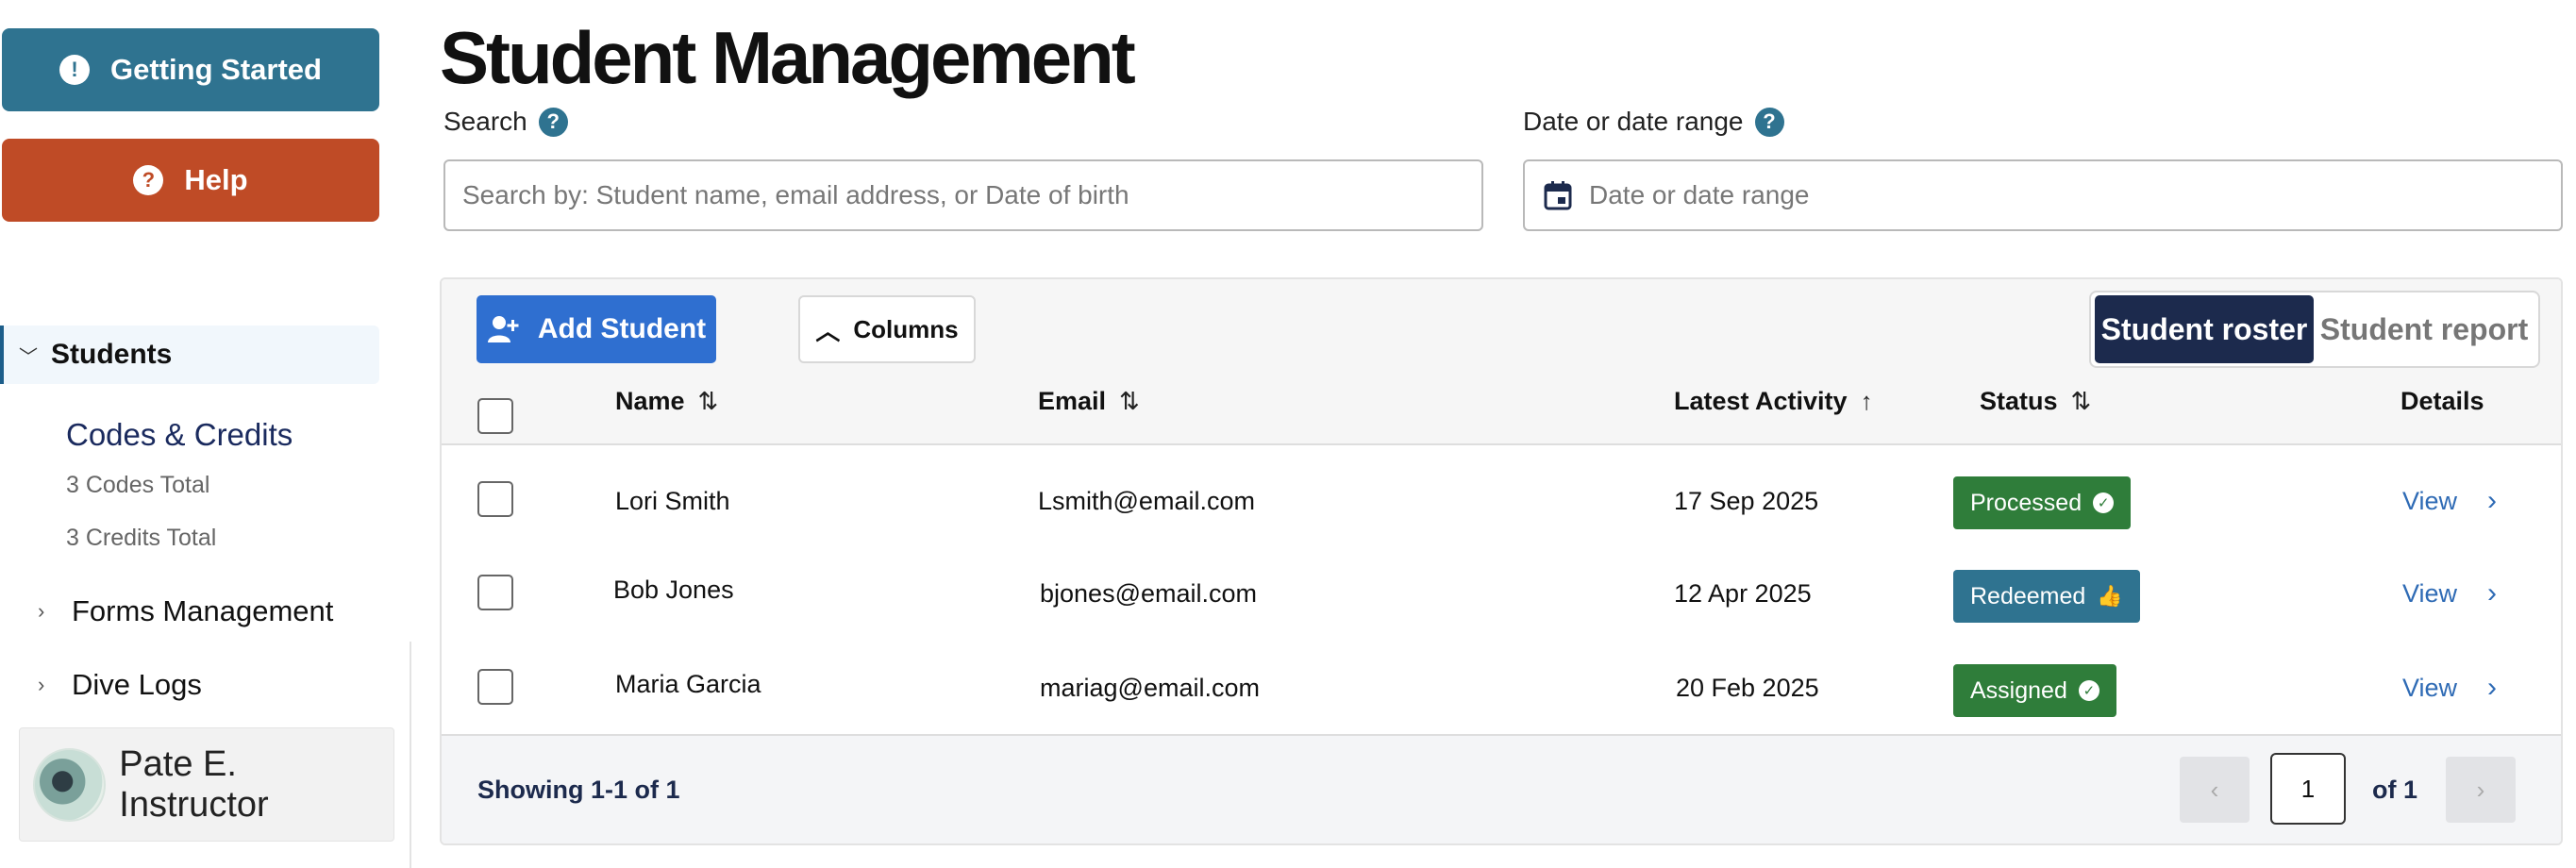 The image size is (2576, 868). I want to click on latest-activity: 12 Apr 2025, so click(1743, 593).